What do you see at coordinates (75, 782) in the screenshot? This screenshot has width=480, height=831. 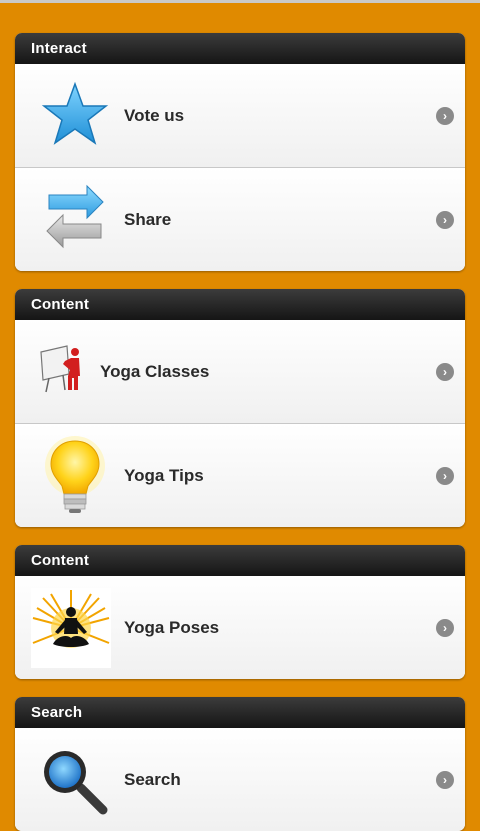 I see `magnifier-icon` at bounding box center [75, 782].